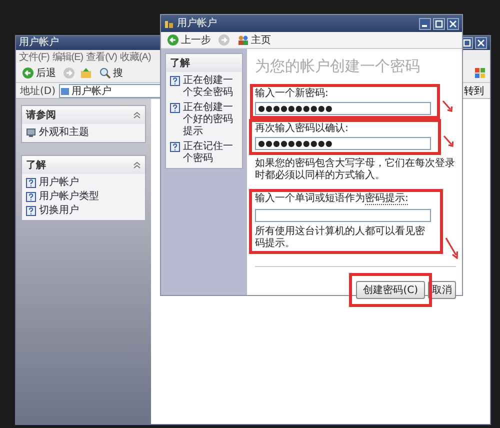  What do you see at coordinates (338, 66) in the screenshot?
I see `page-heading: 为您的帐户创建一个密码` at bounding box center [338, 66].